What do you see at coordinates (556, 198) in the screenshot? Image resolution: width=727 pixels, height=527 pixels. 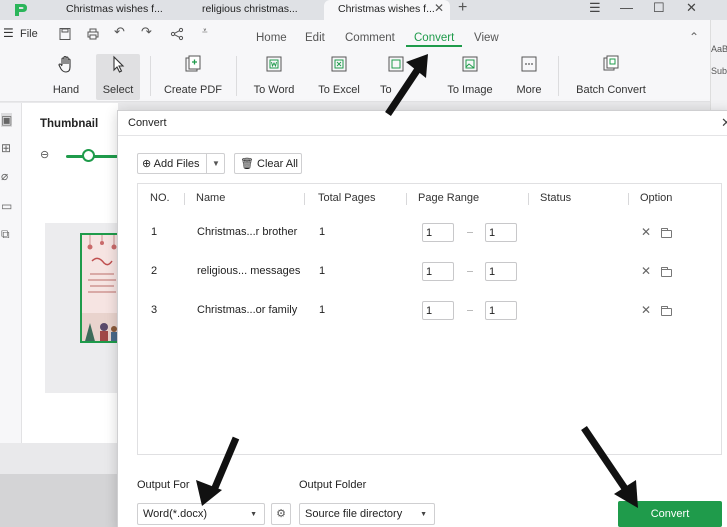 I see `column-header-status: Status` at bounding box center [556, 198].